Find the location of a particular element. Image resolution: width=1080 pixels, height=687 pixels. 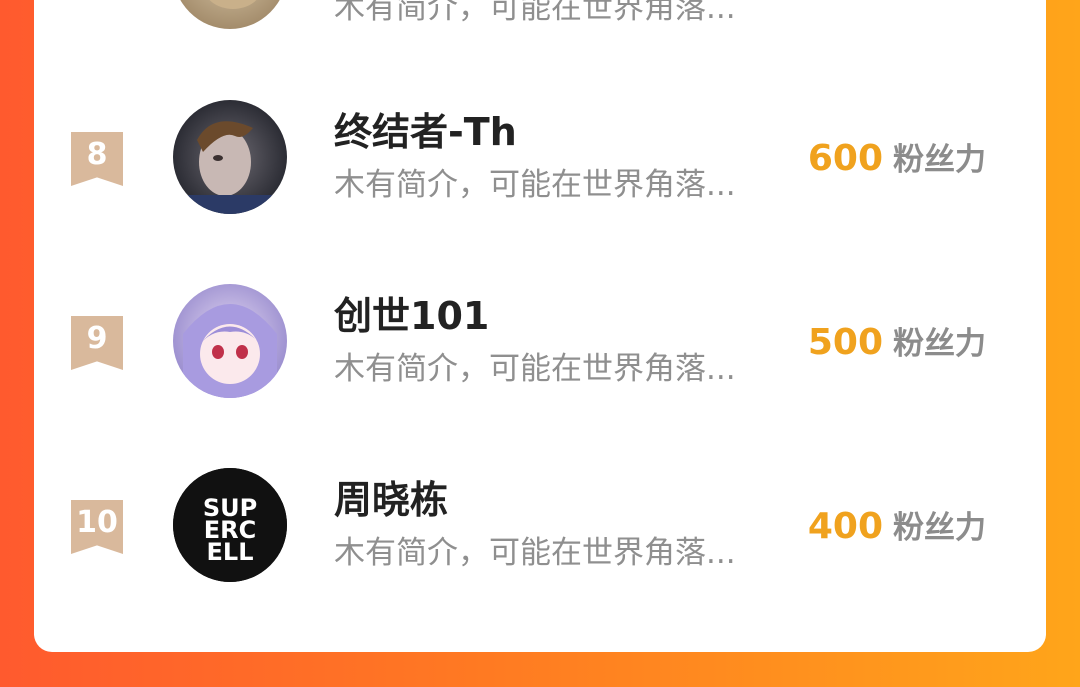

rank-badge: 10 is located at coordinates (97, 527).